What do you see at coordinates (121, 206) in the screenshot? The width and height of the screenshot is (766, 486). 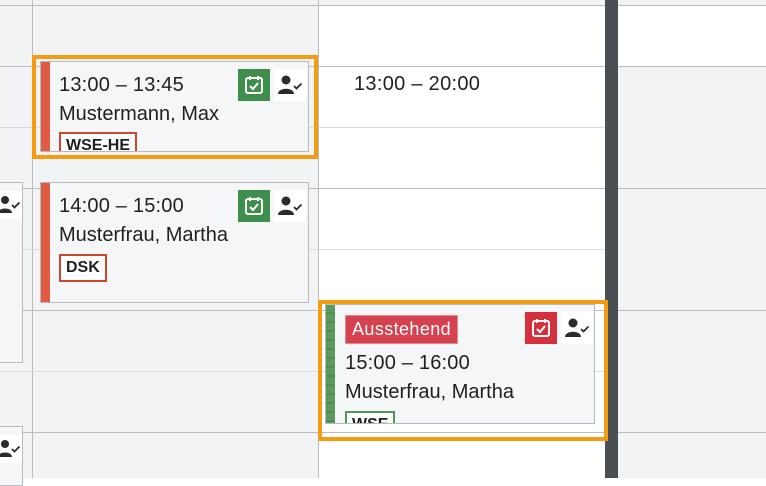 I see `appointment-time: 14:00 – 15:00` at bounding box center [121, 206].